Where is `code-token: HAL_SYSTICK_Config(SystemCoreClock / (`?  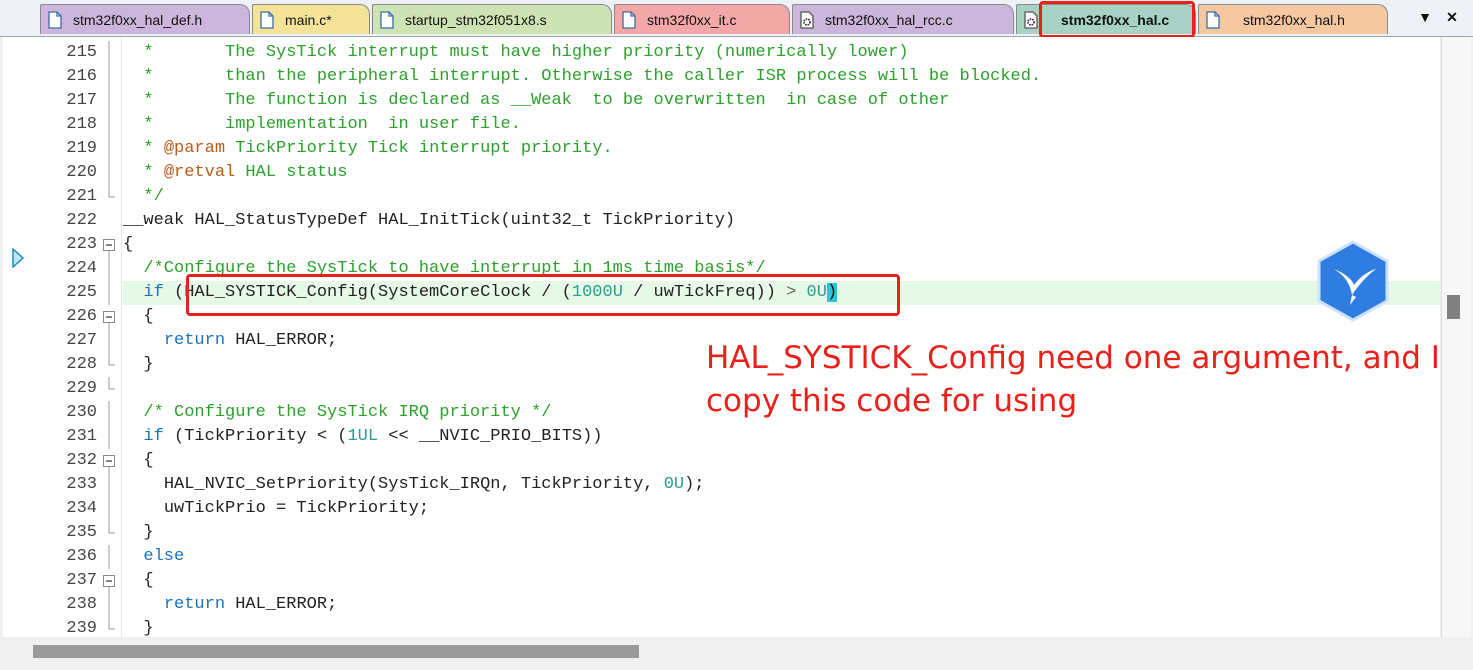
code-token: HAL_SYSTICK_Config(SystemCoreClock / ( is located at coordinates (378, 292).